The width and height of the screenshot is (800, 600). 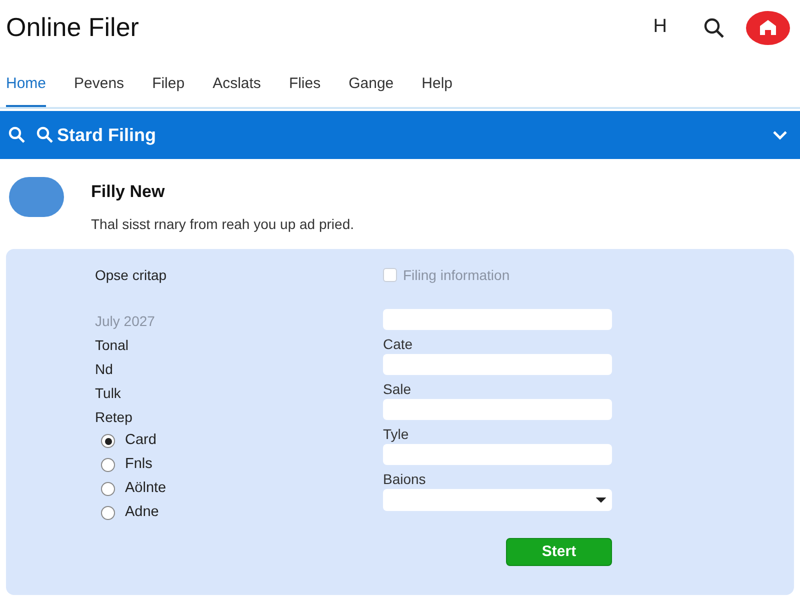 I want to click on nav-tab: Gange, so click(x=371, y=85).